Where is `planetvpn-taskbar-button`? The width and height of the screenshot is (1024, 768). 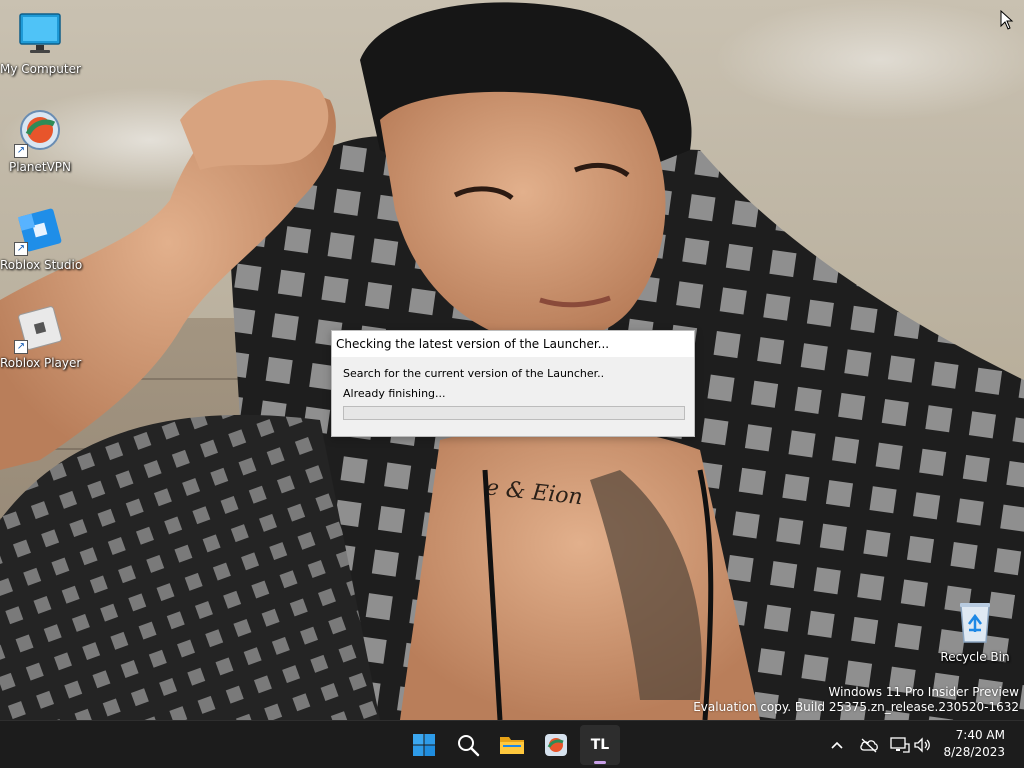 planetvpn-taskbar-button is located at coordinates (556, 745).